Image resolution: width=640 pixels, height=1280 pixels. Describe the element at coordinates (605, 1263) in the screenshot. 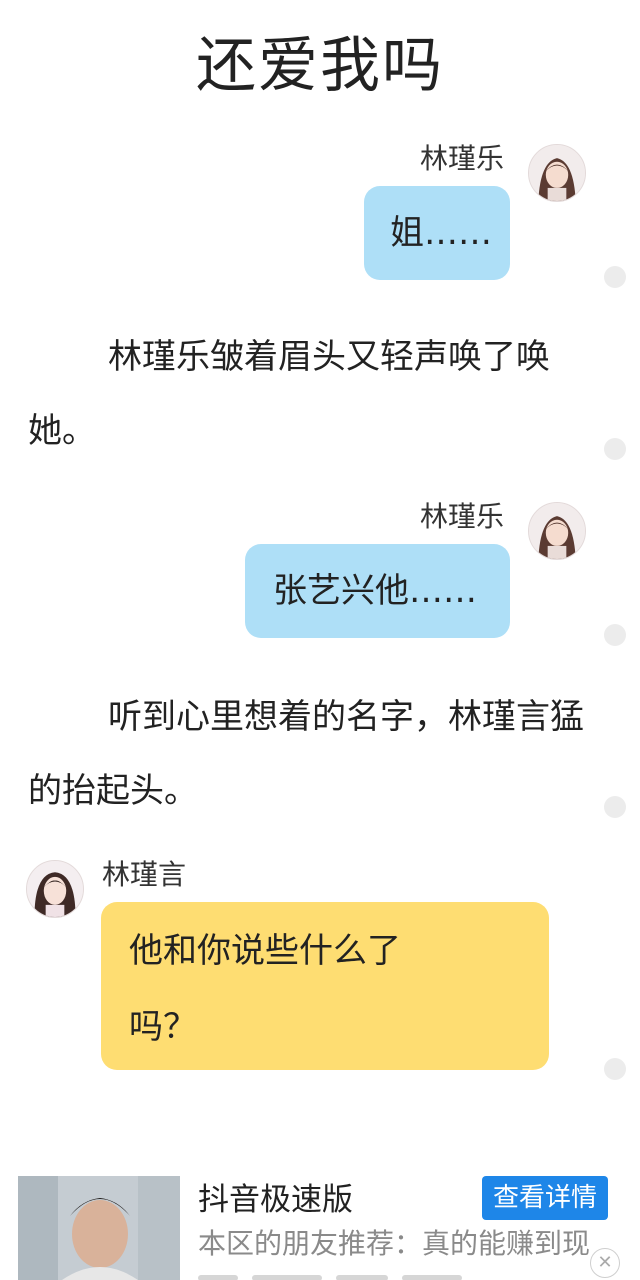

I see `close-icon: ✕` at that location.